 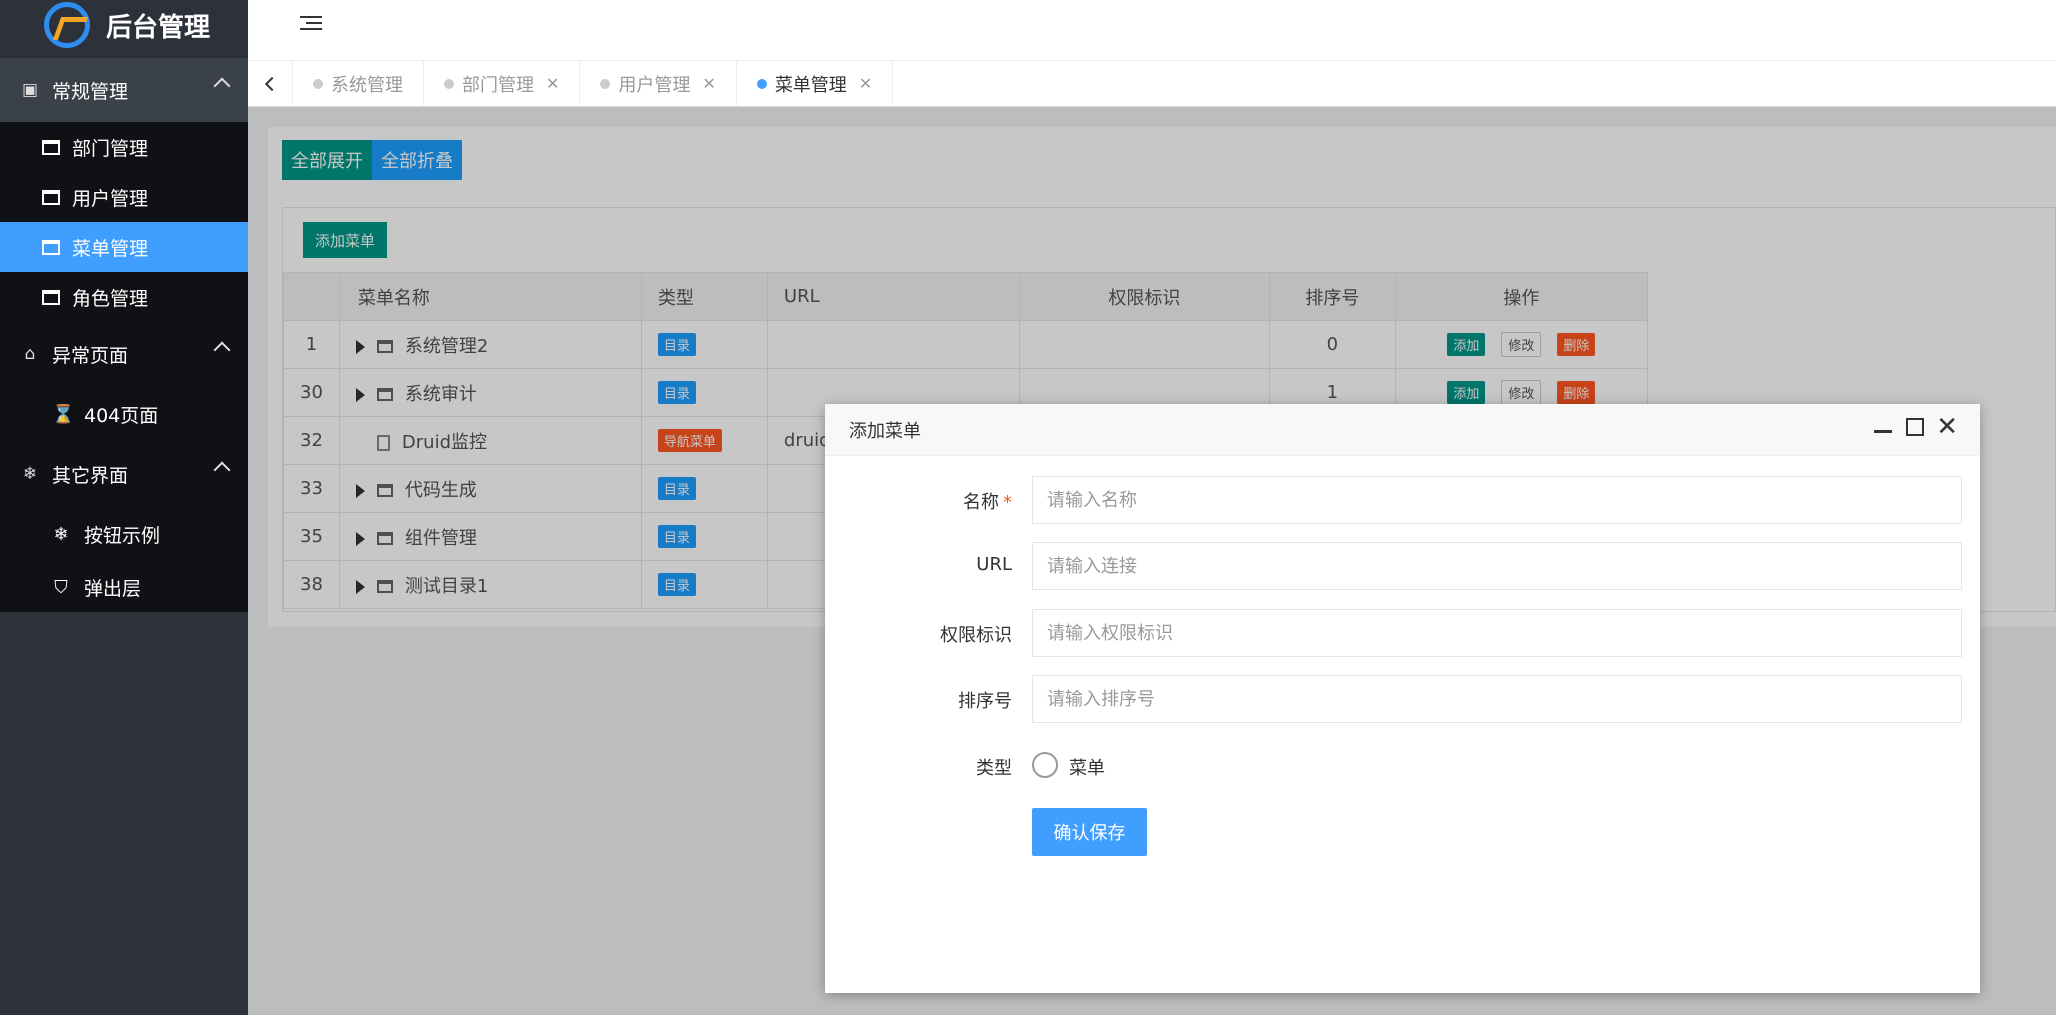 I want to click on sidebar-item-popup: ⛉ 弹出层, so click(x=124, y=587).